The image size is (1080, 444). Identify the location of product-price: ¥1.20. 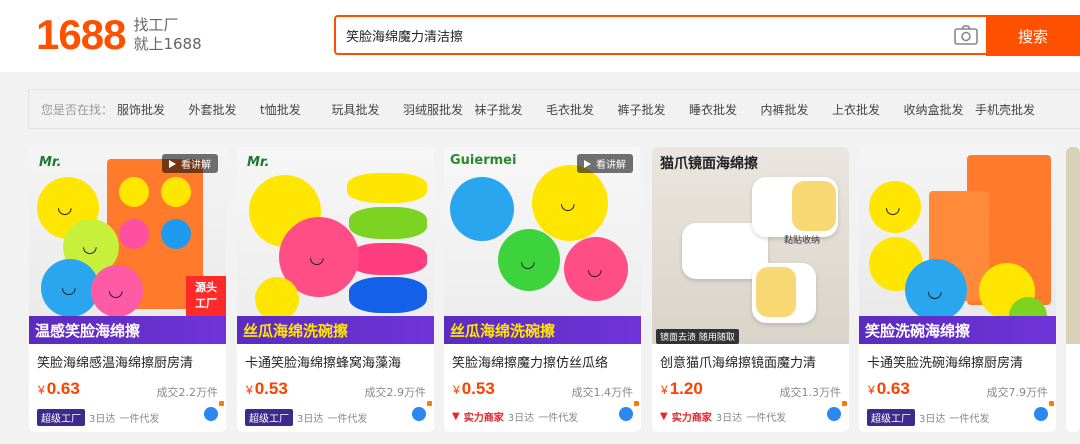
(682, 389).